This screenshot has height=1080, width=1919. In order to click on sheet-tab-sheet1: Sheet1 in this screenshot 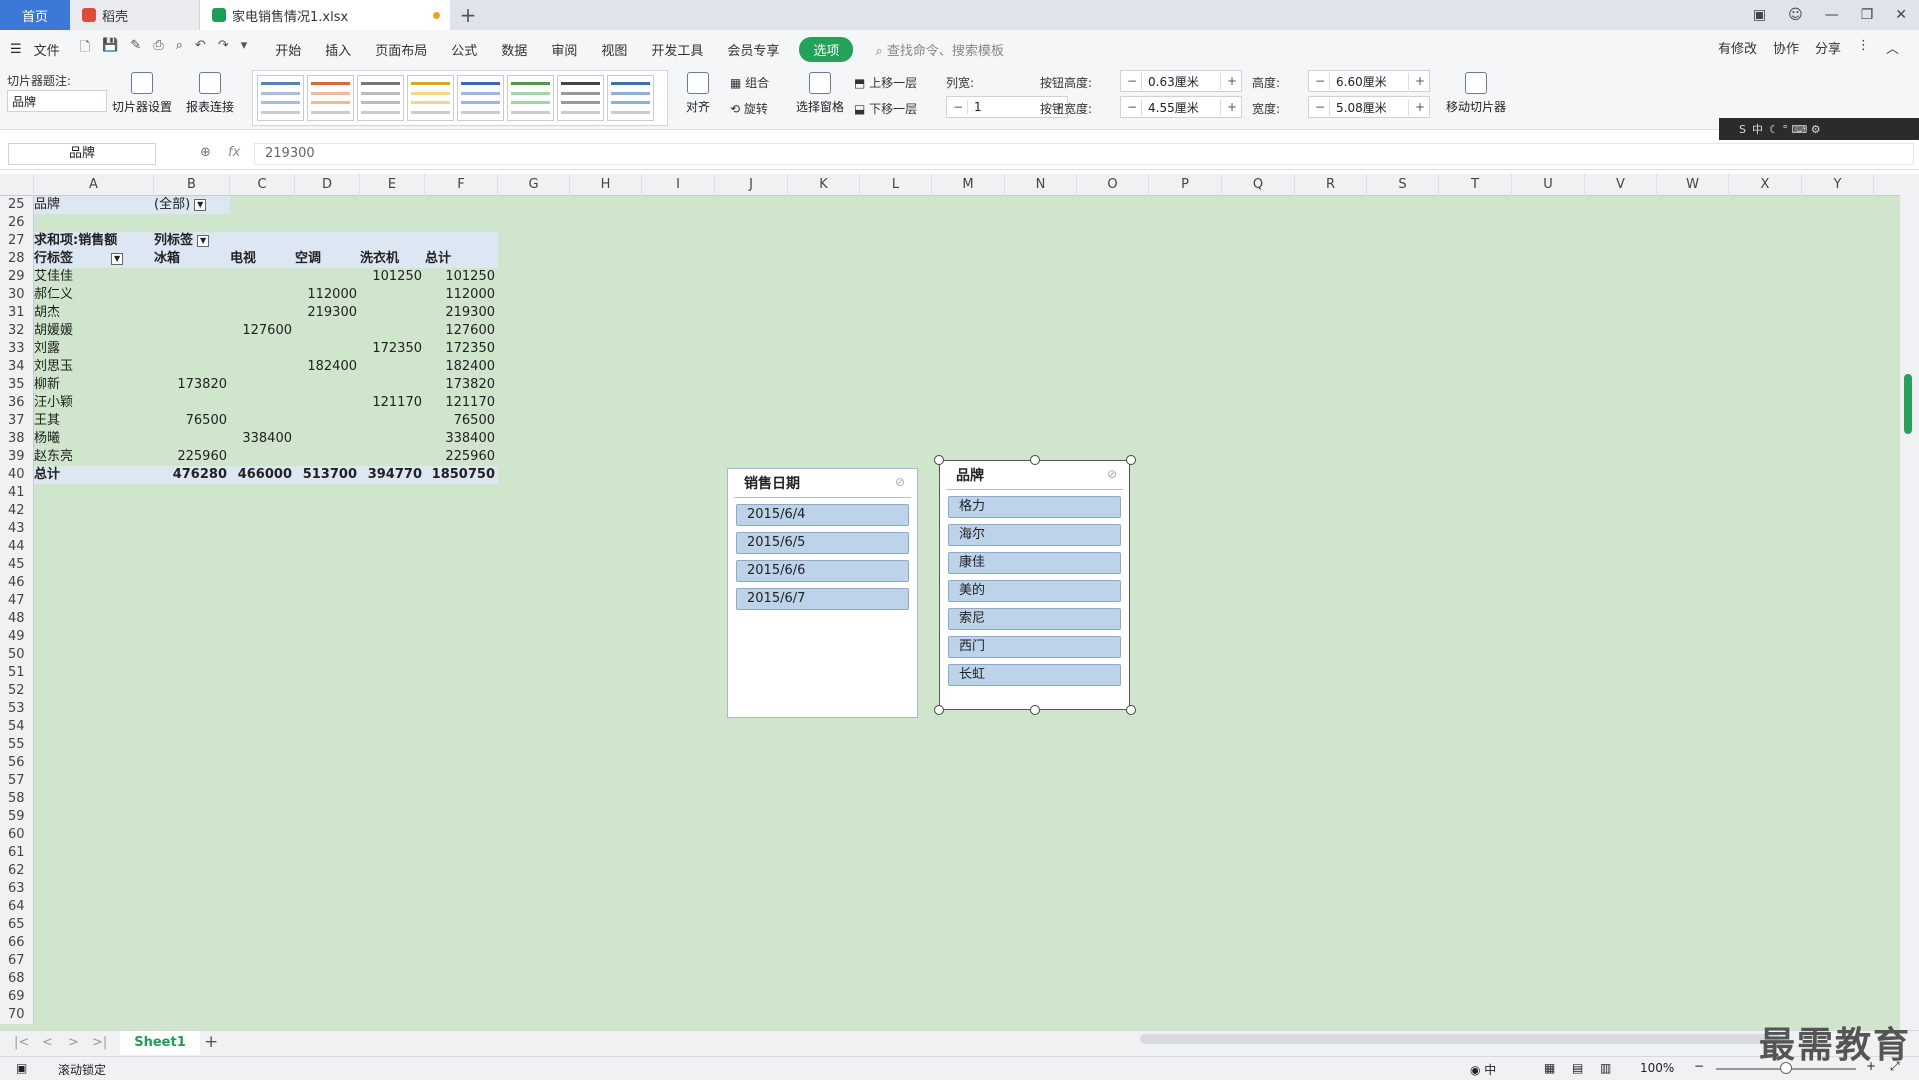, I will do `click(160, 1043)`.